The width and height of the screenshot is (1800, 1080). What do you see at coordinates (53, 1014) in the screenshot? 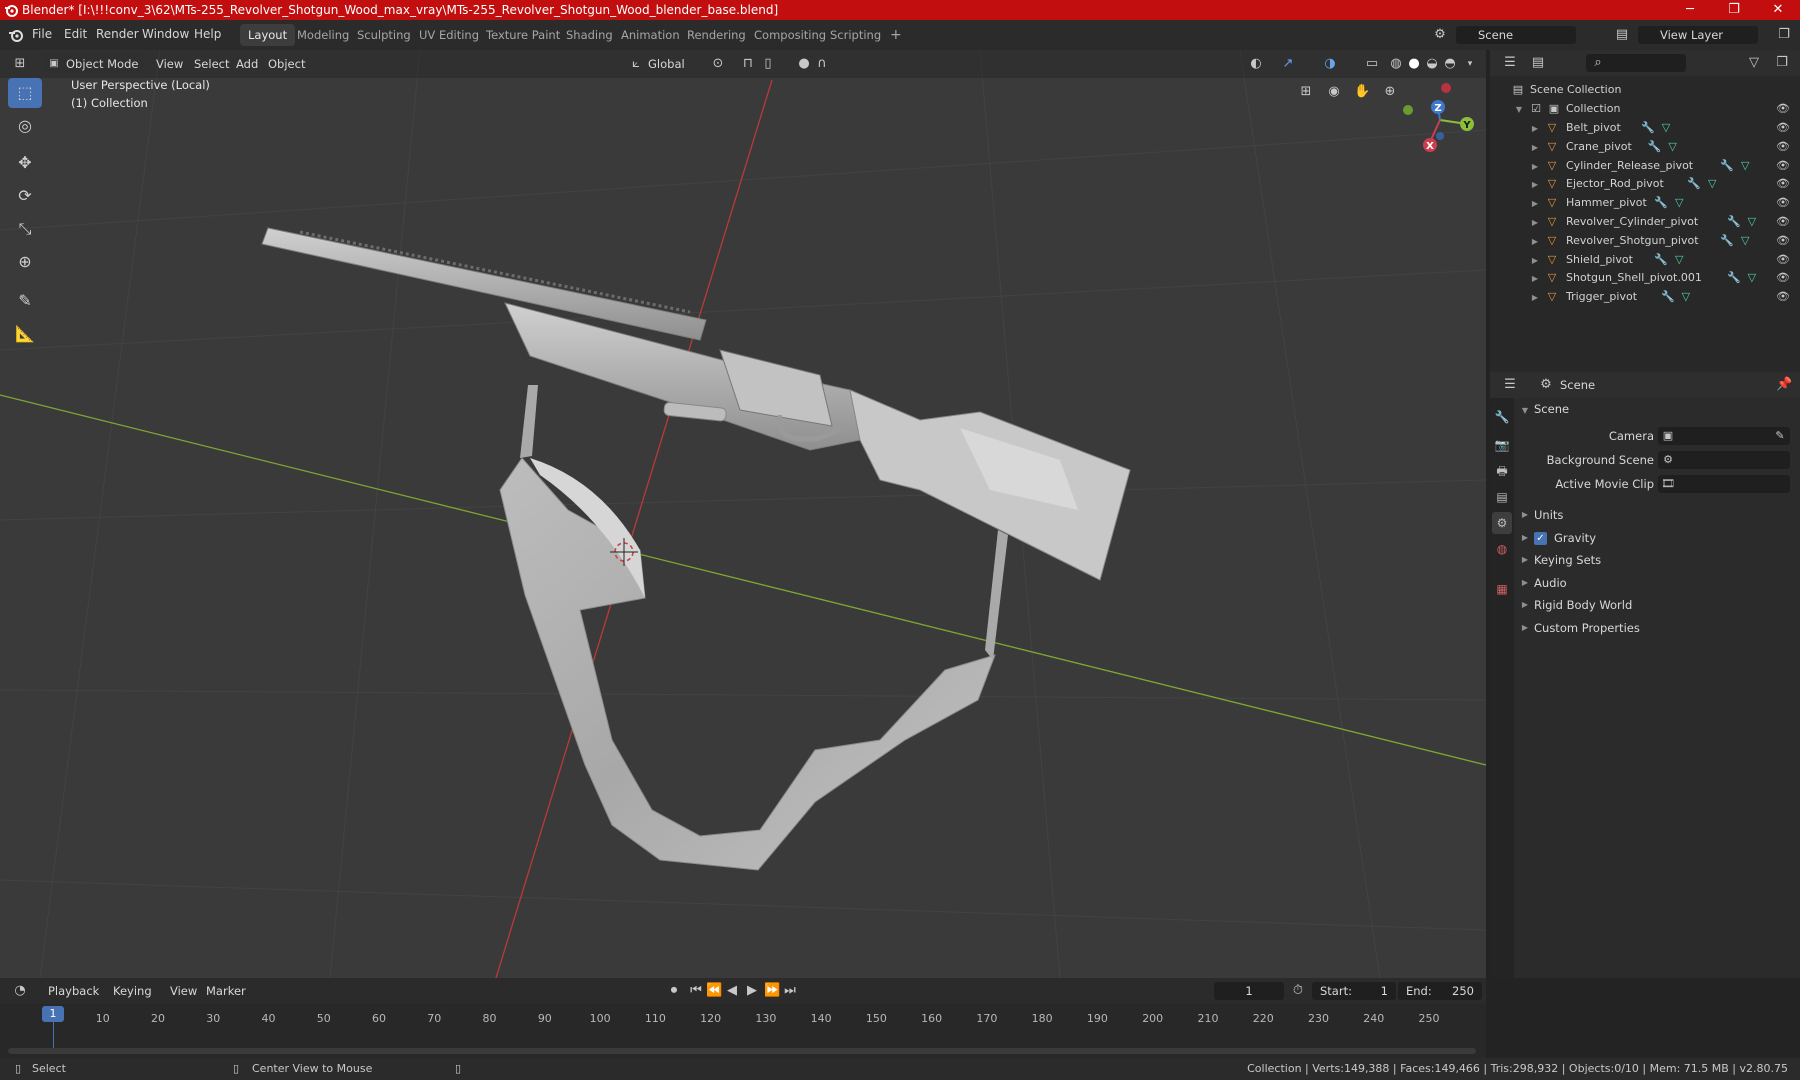
I see `playhead-frame-badge: 1` at bounding box center [53, 1014].